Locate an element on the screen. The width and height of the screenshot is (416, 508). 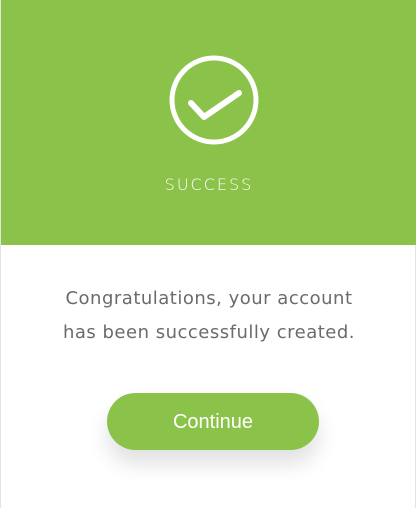
continue-button: Continue is located at coordinates (213, 421).